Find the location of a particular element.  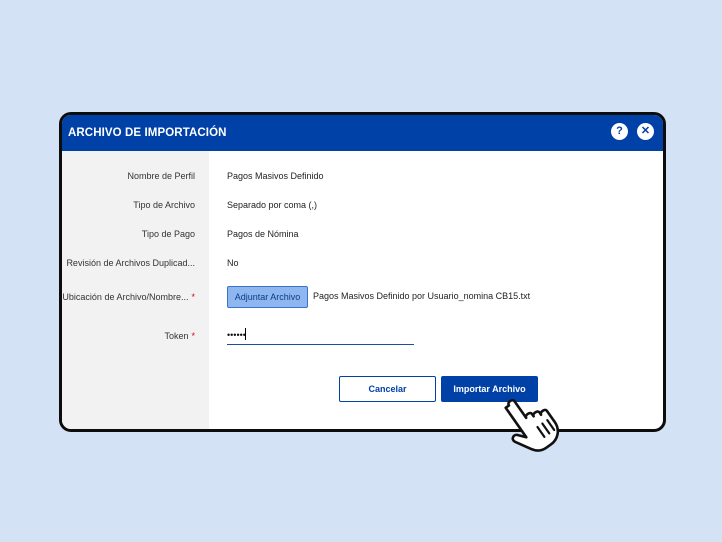

help-icon: ? is located at coordinates (619, 131).